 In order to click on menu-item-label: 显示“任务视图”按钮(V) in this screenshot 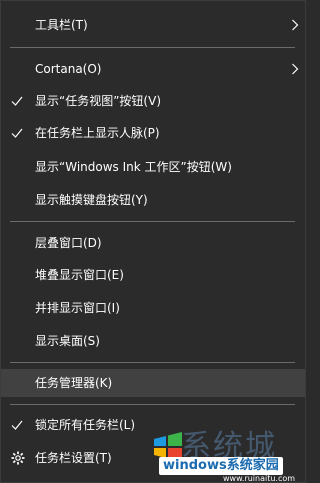, I will do `click(98, 101)`.